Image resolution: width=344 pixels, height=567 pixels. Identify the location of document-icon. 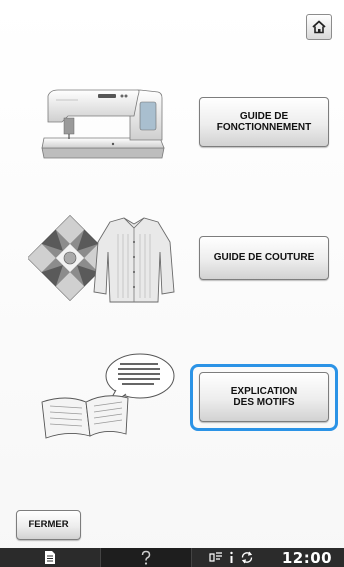
(50, 557).